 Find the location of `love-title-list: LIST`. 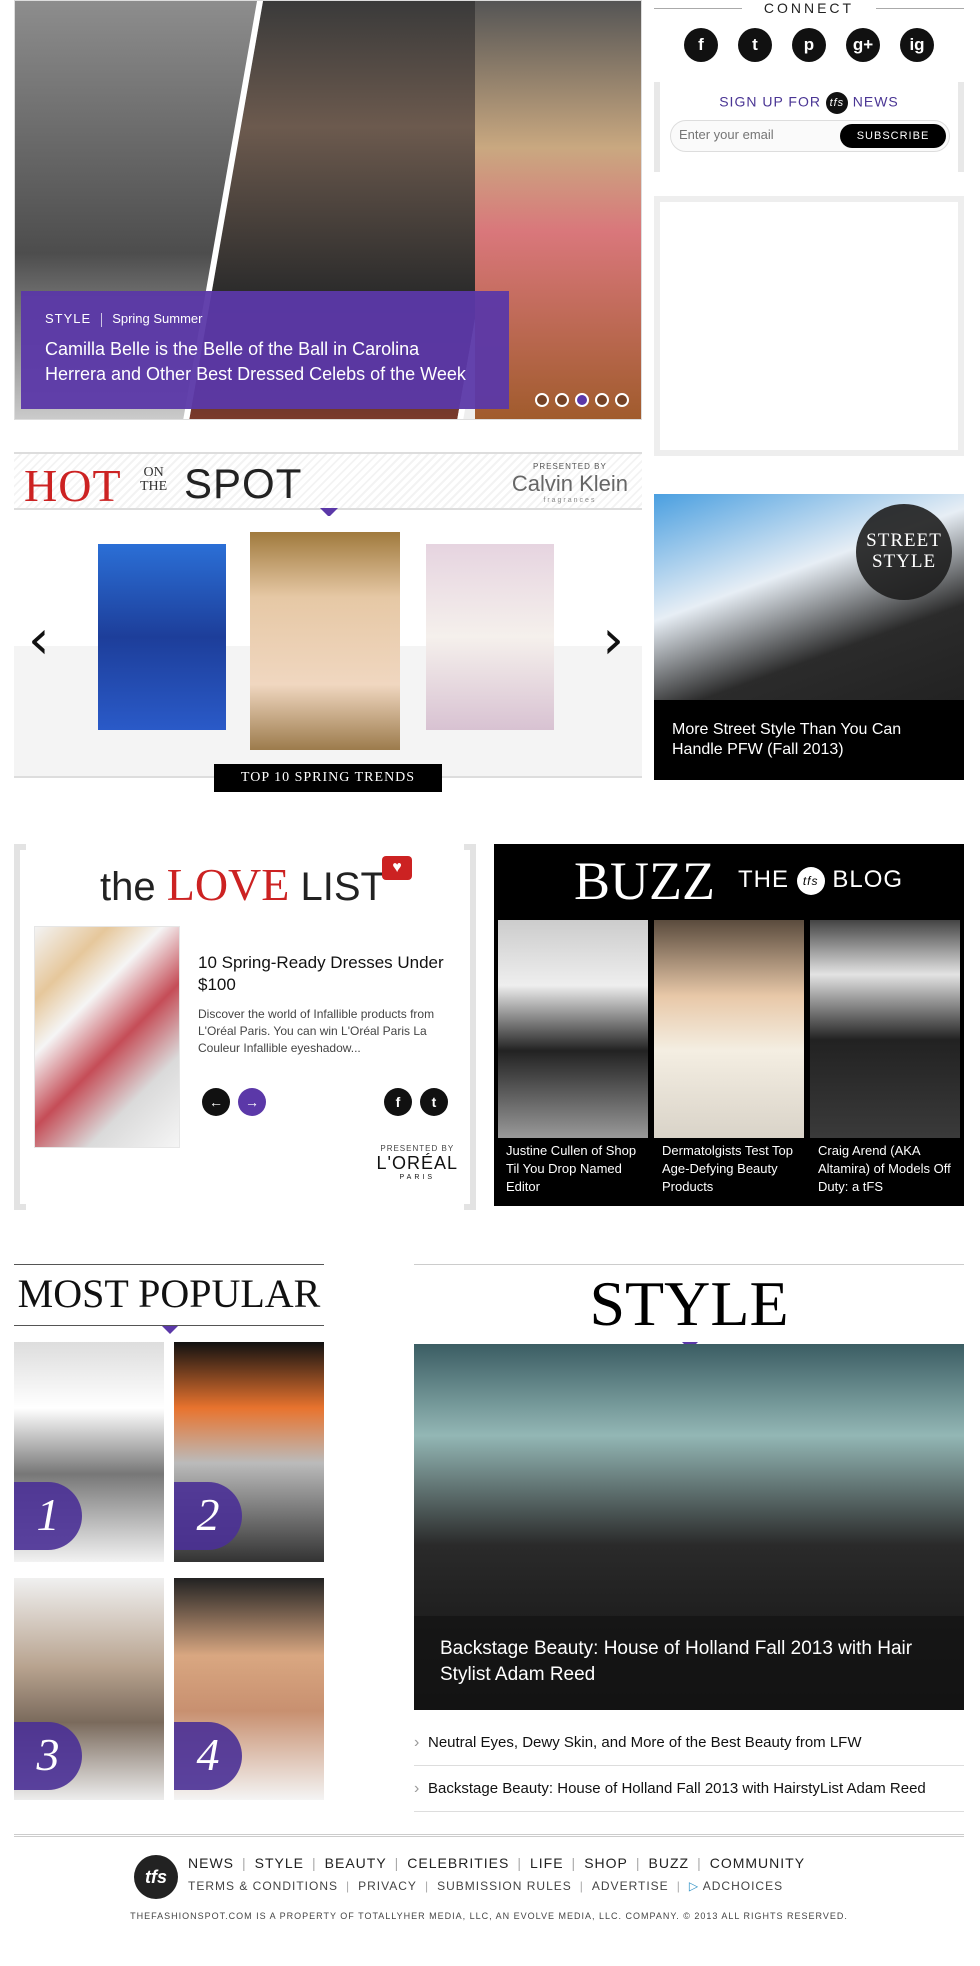

love-title-list: LIST is located at coordinates (342, 887).